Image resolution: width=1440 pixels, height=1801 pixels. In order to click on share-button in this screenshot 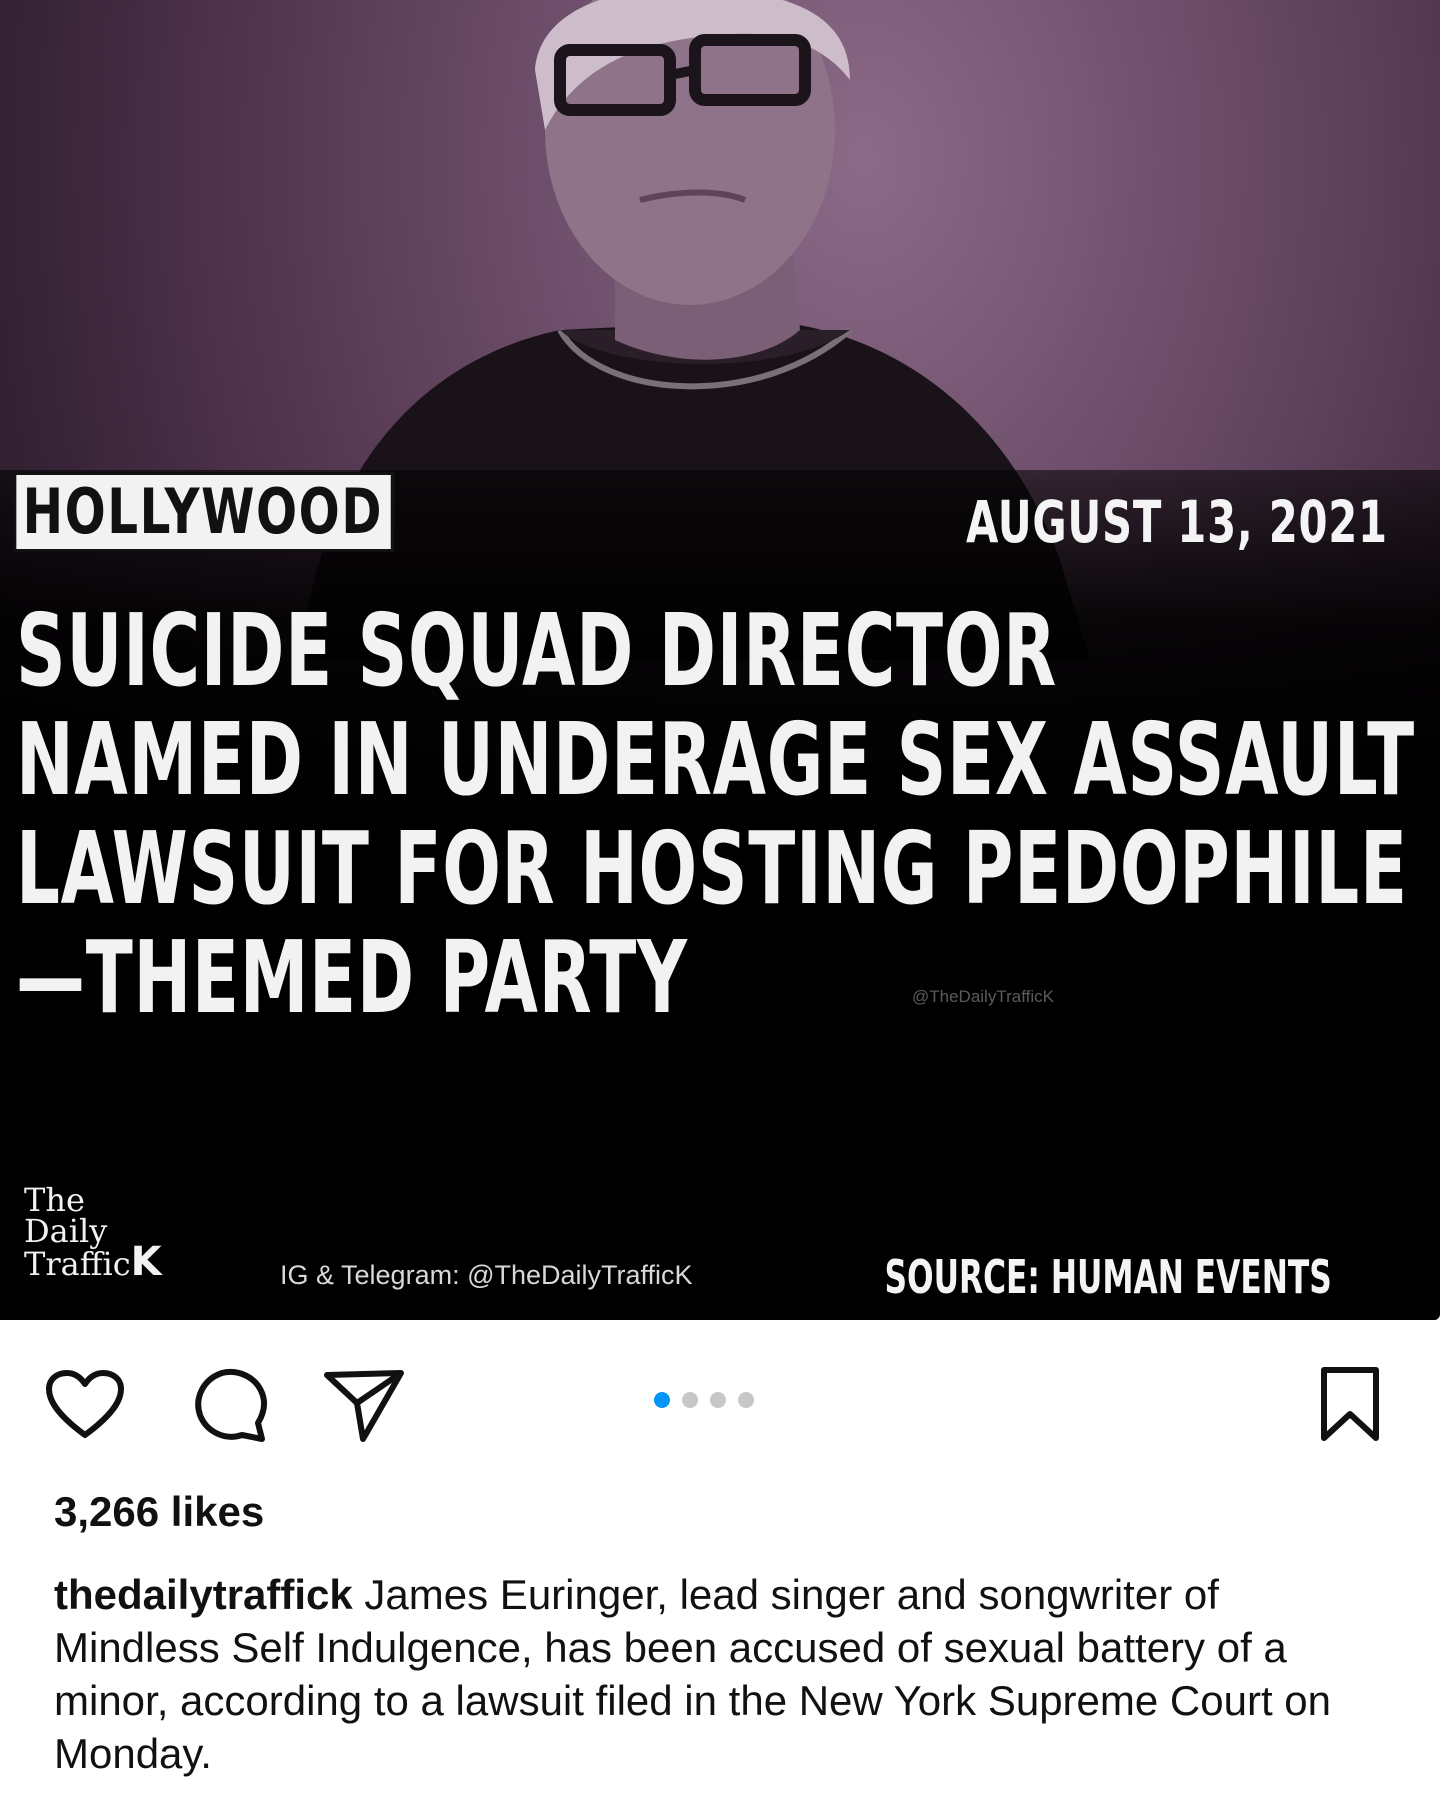, I will do `click(365, 1405)`.